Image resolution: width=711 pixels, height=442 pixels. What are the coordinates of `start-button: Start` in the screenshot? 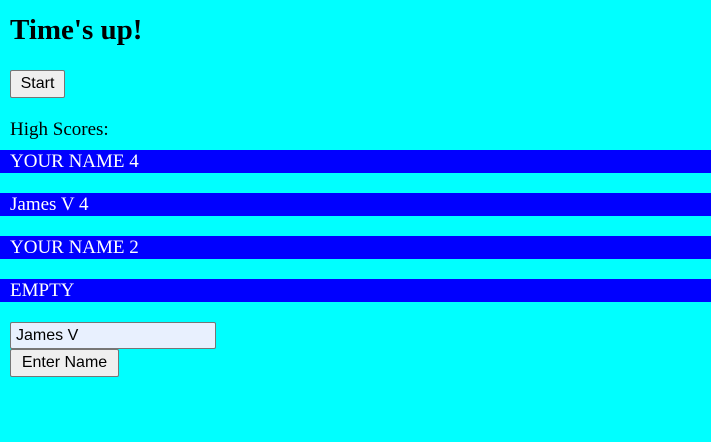 It's located at (37, 84).